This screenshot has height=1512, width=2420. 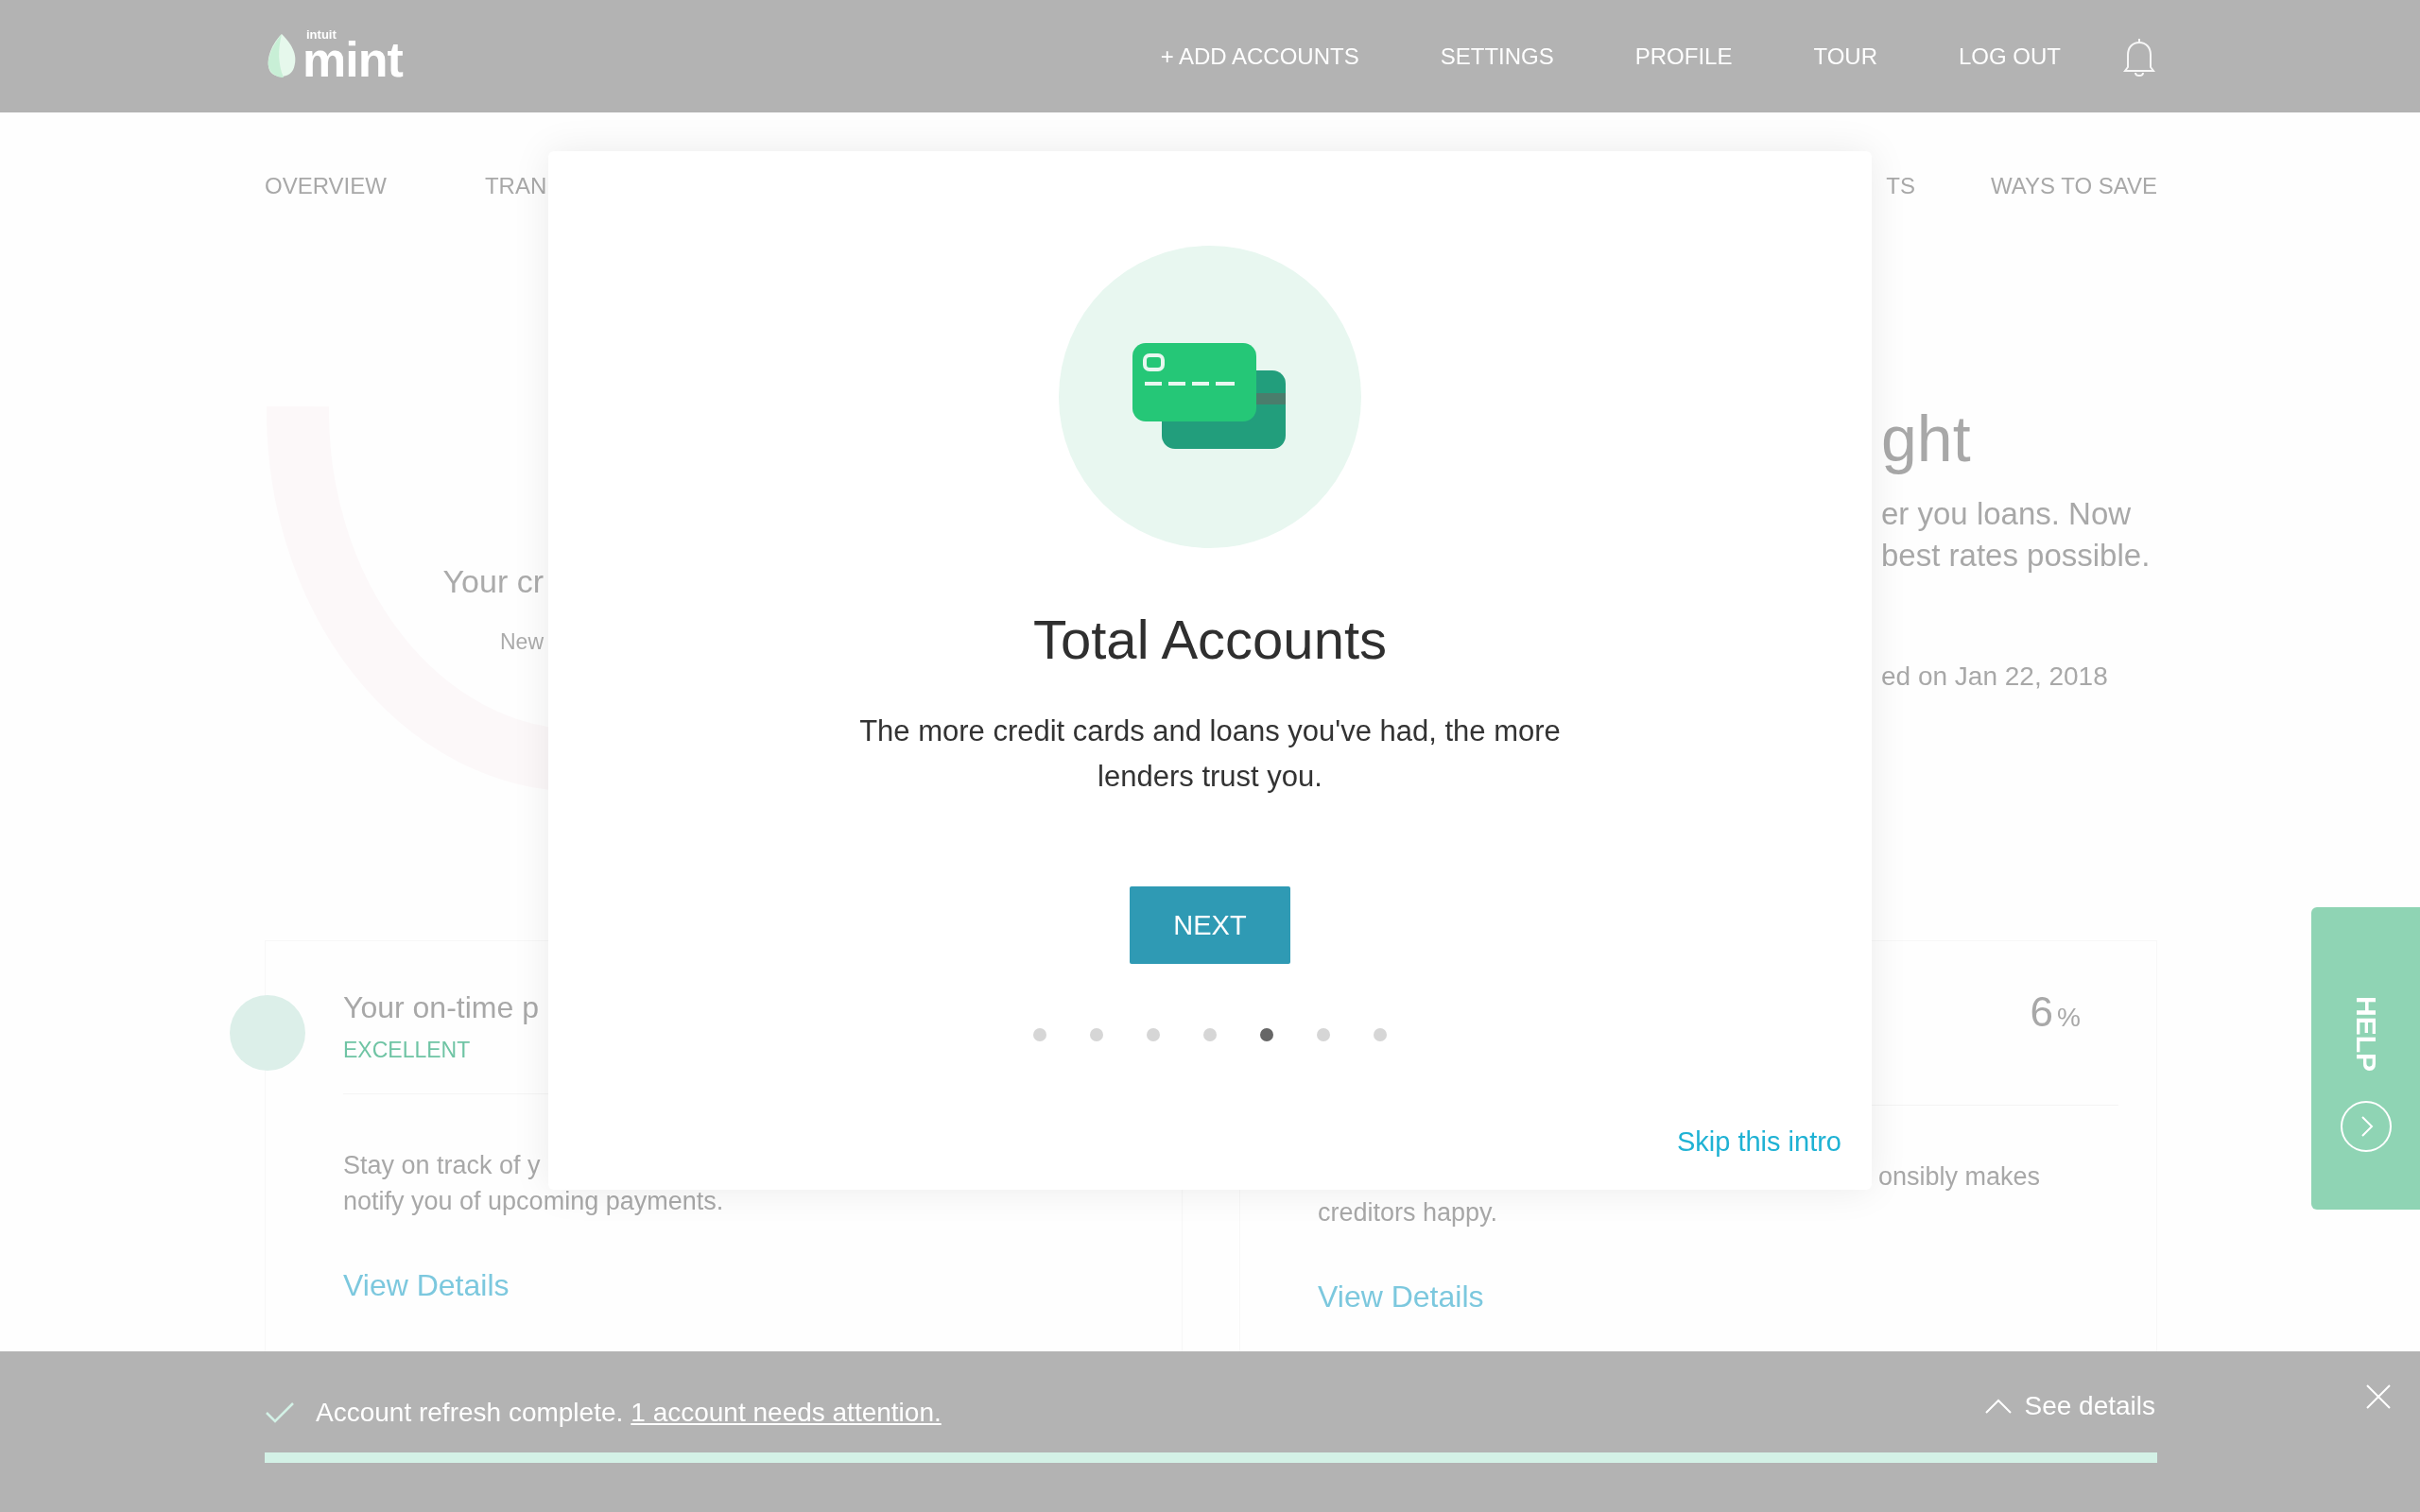 I want to click on chevron-circle-icon, so click(x=2366, y=1126).